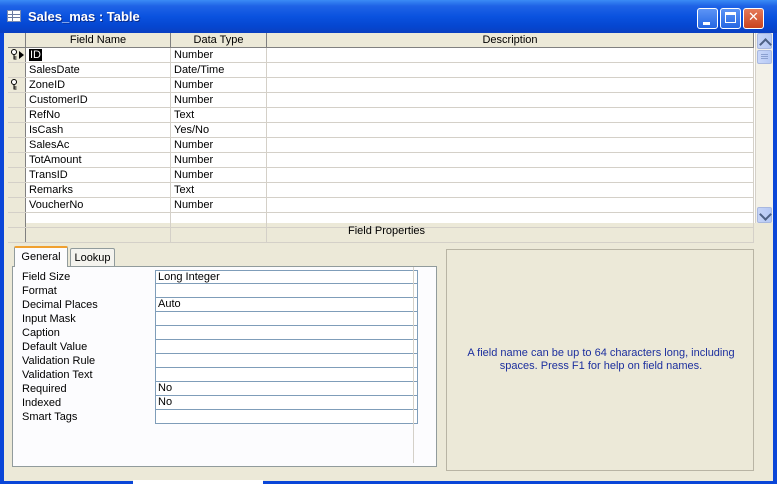 The width and height of the screenshot is (777, 484). Describe the element at coordinates (286, 277) in the screenshot. I see `property-value-field: Long Integer` at that location.